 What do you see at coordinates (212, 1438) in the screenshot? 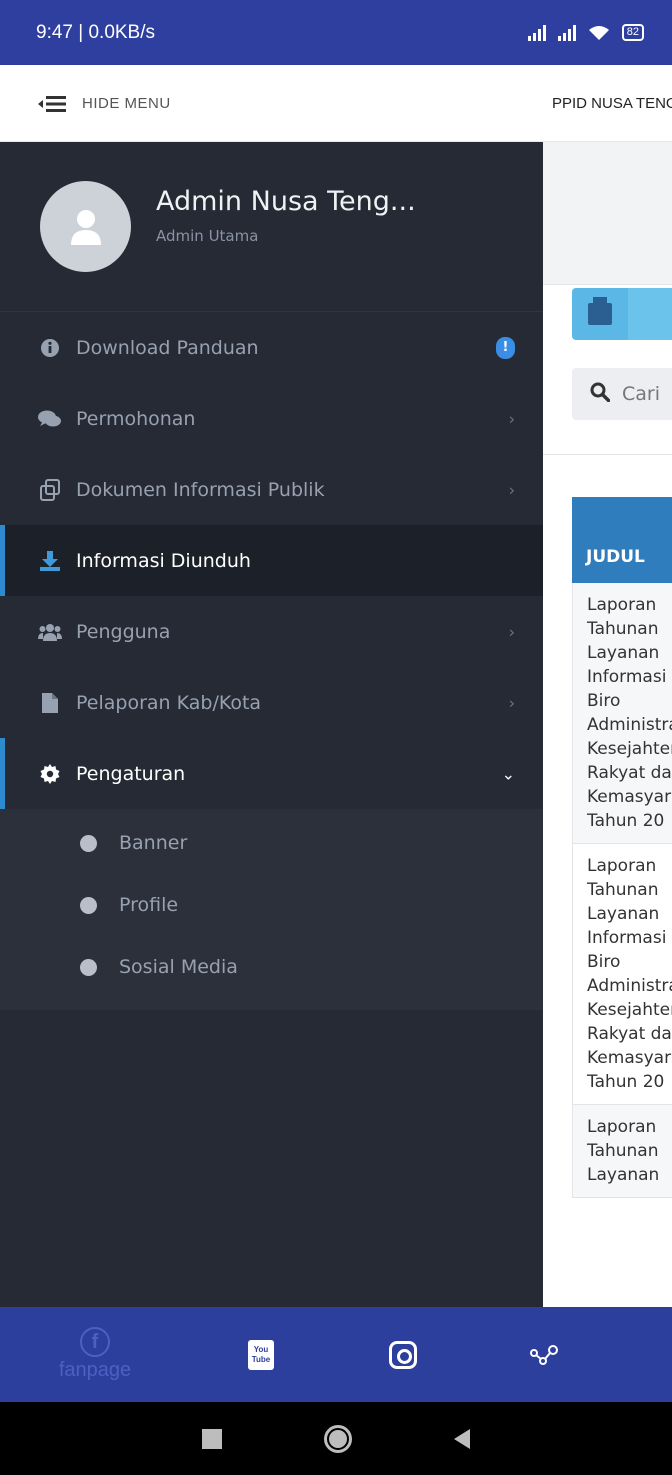
I see `recent-apps-button` at bounding box center [212, 1438].